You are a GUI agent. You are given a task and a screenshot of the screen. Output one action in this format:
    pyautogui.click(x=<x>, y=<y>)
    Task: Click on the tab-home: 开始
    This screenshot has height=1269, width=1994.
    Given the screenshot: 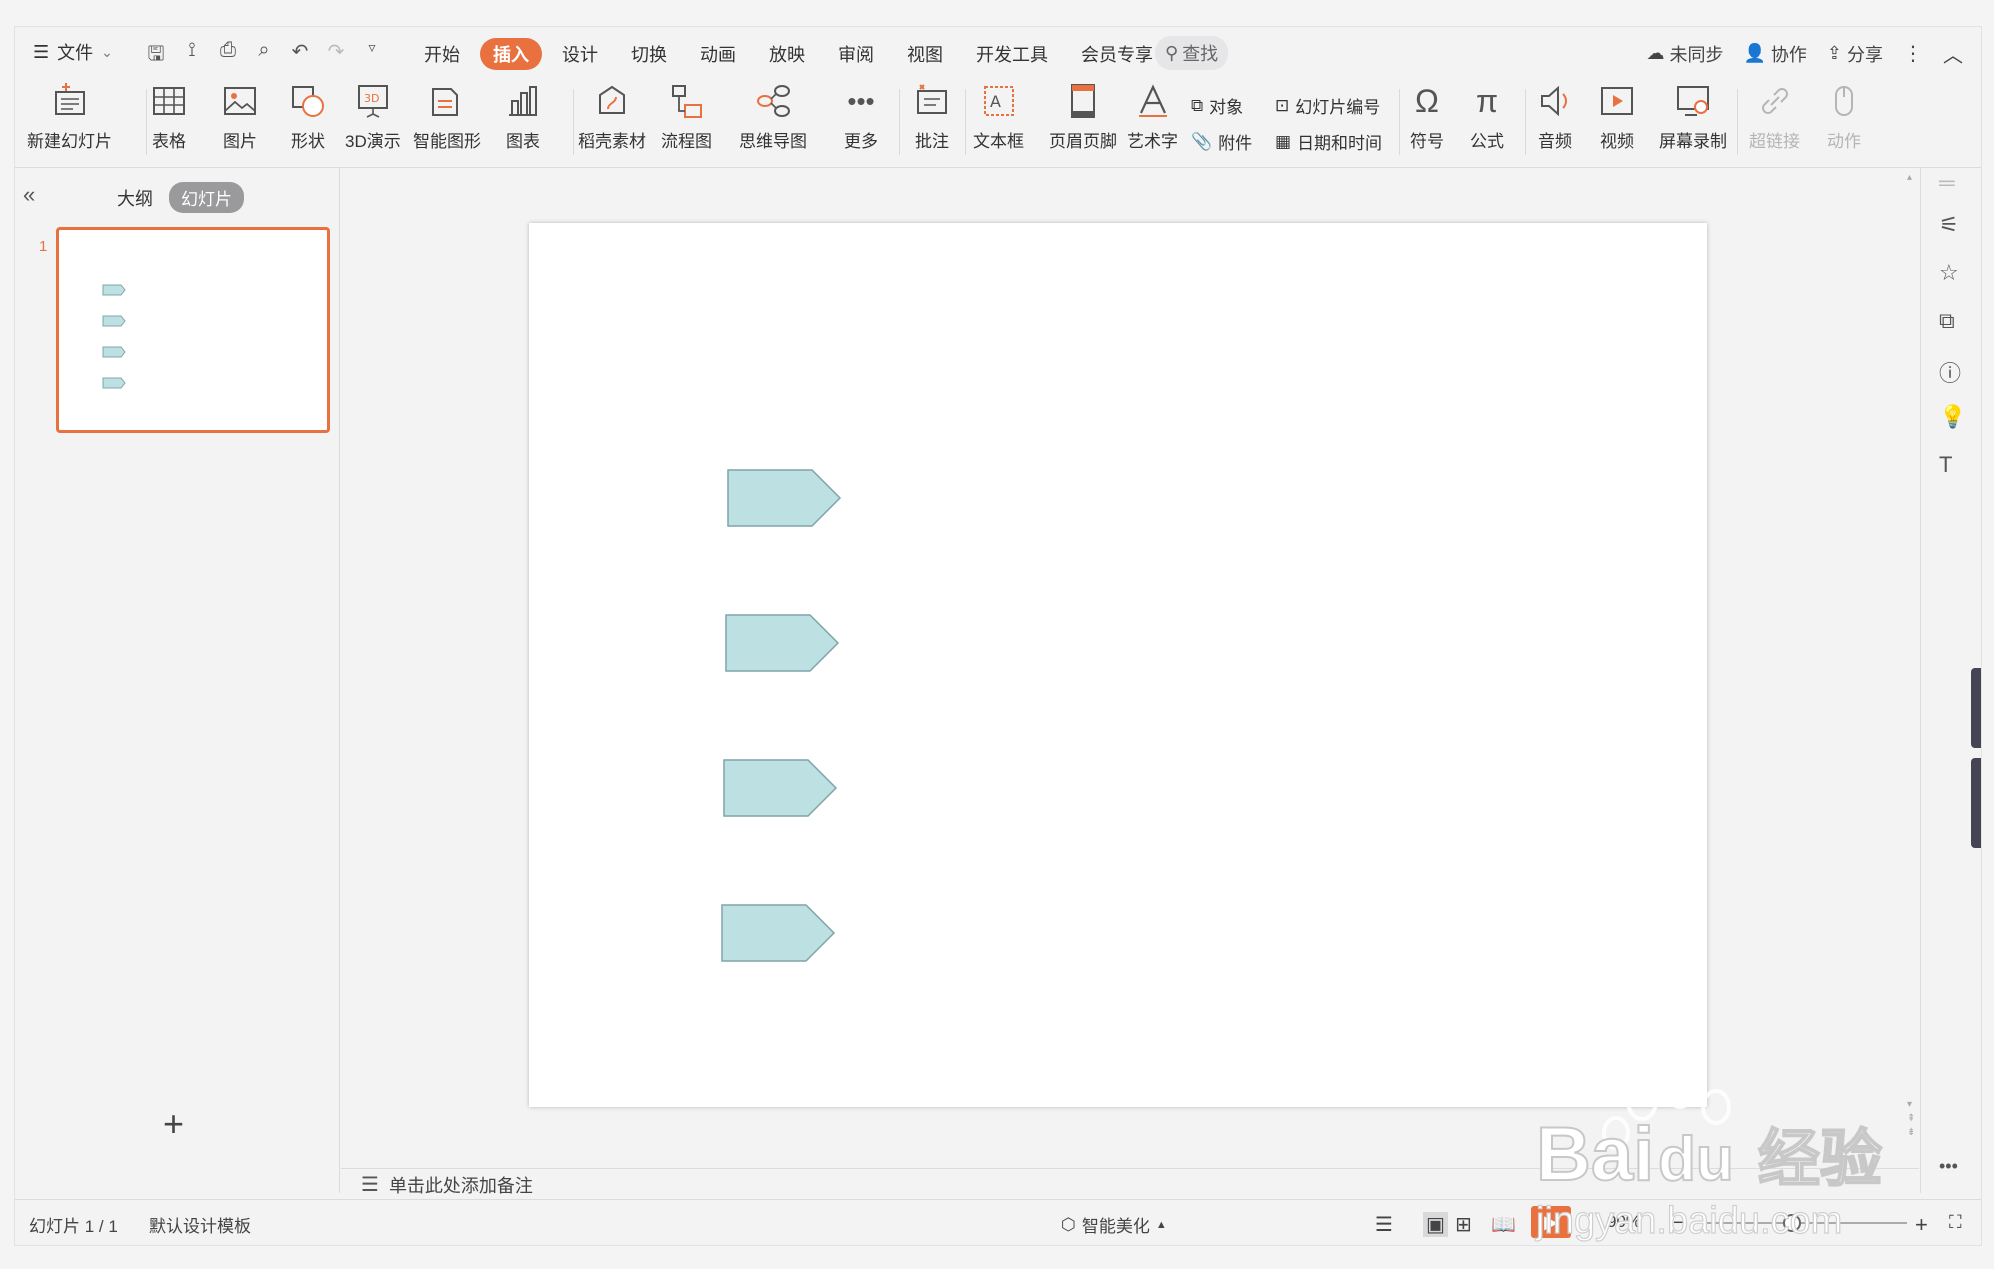 What is the action you would take?
    pyautogui.click(x=442, y=54)
    